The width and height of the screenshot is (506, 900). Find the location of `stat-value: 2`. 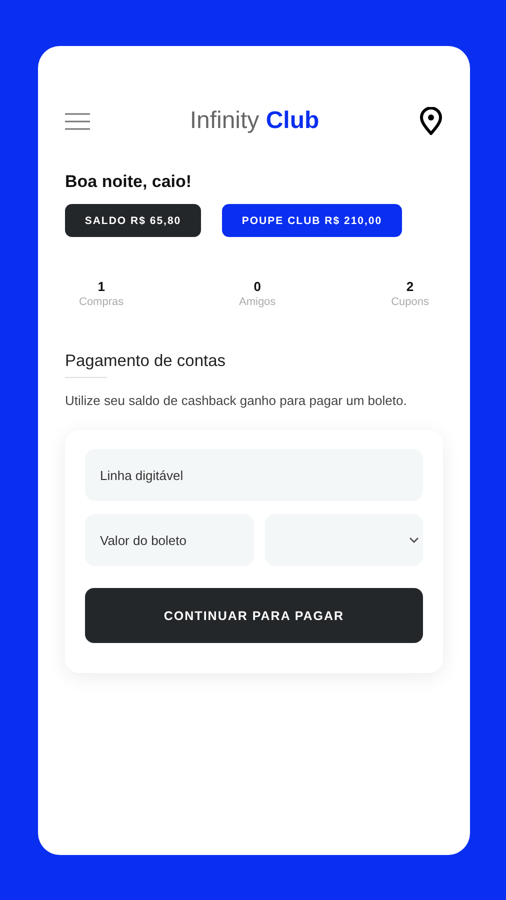

stat-value: 2 is located at coordinates (410, 286).